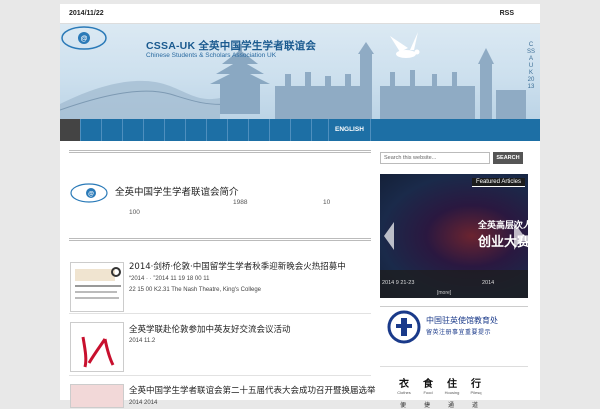 This screenshot has width=600, height=409. Describe the element at coordinates (454, 326) in the screenshot. I see `embassy-banner: 中国驻英使馆教育处 留英注册事宜重要提示` at that location.